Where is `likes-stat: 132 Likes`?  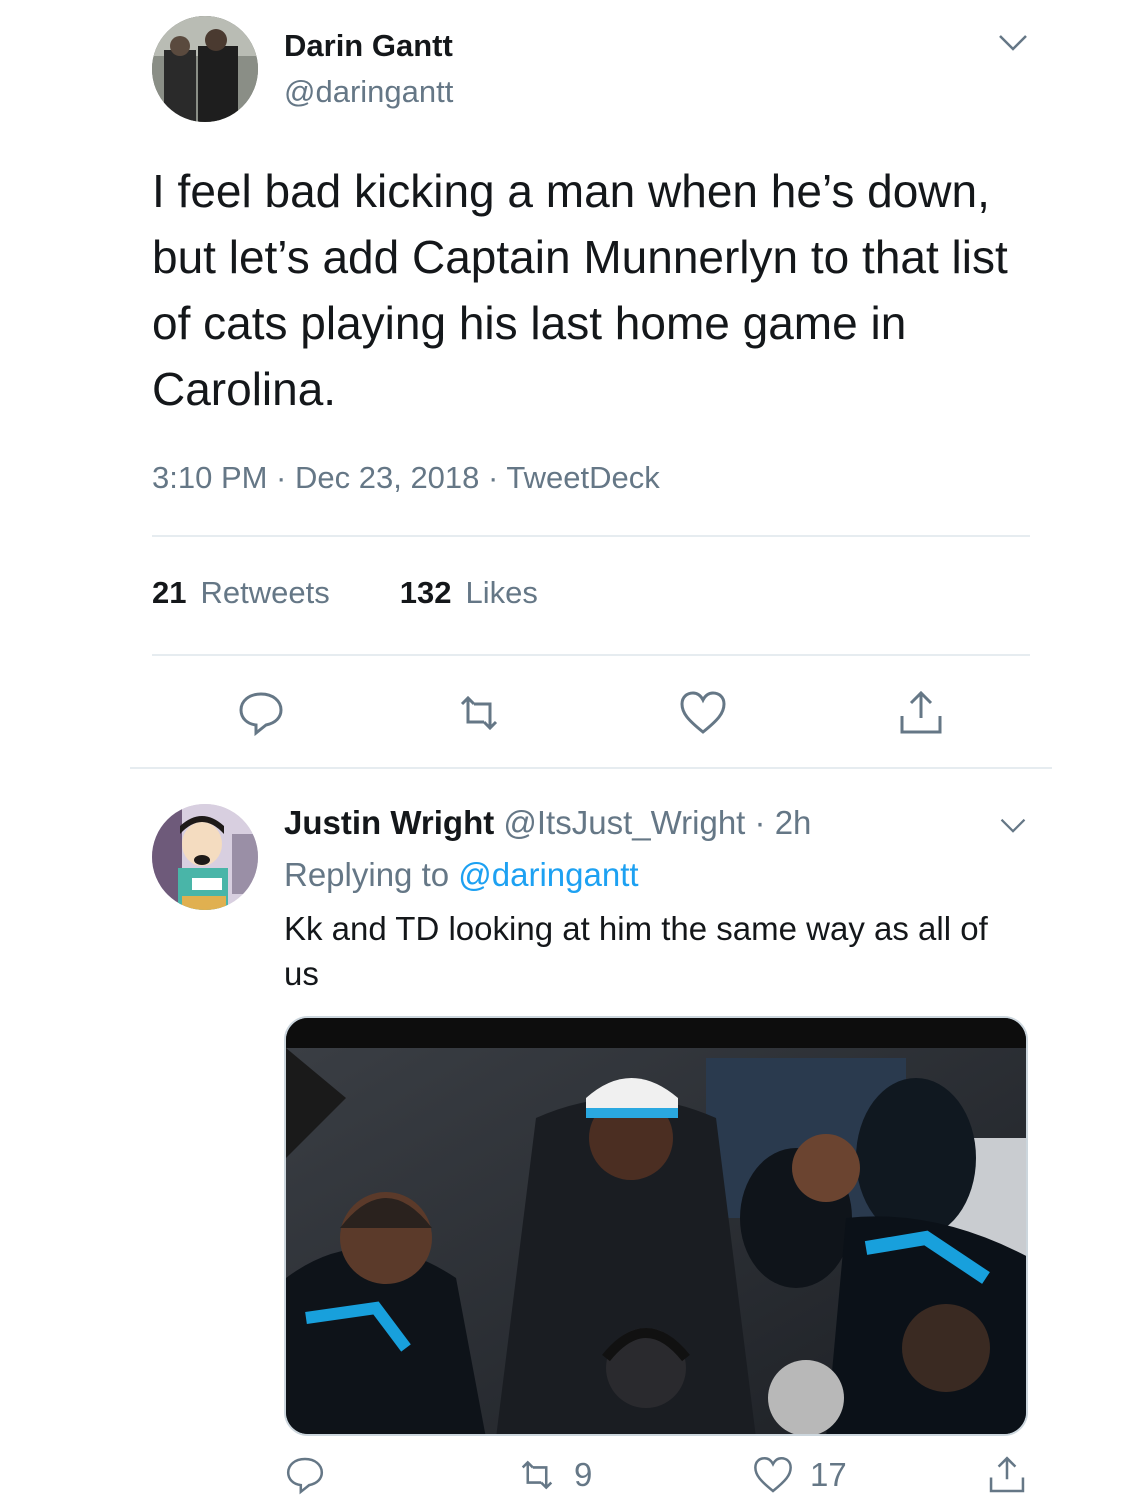
likes-stat: 132 Likes is located at coordinates (469, 593).